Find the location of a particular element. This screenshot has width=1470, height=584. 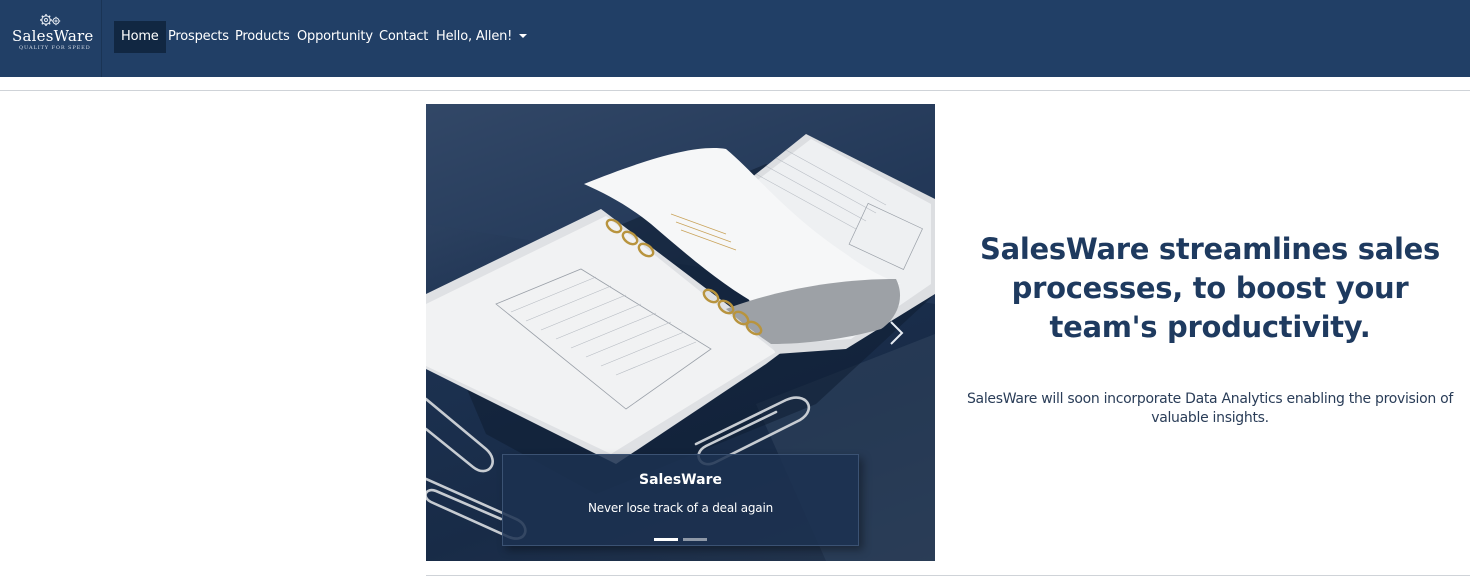

caption-text: Never lose track of a deal again is located at coordinates (680, 508).